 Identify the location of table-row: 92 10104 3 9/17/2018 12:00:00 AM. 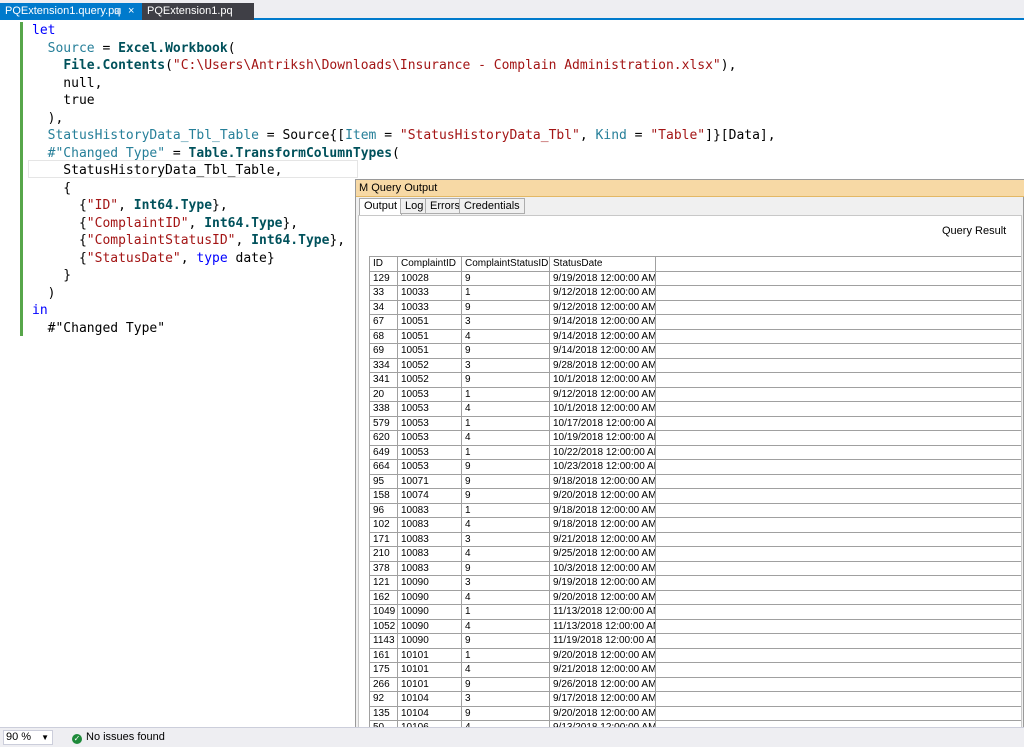
(695, 699).